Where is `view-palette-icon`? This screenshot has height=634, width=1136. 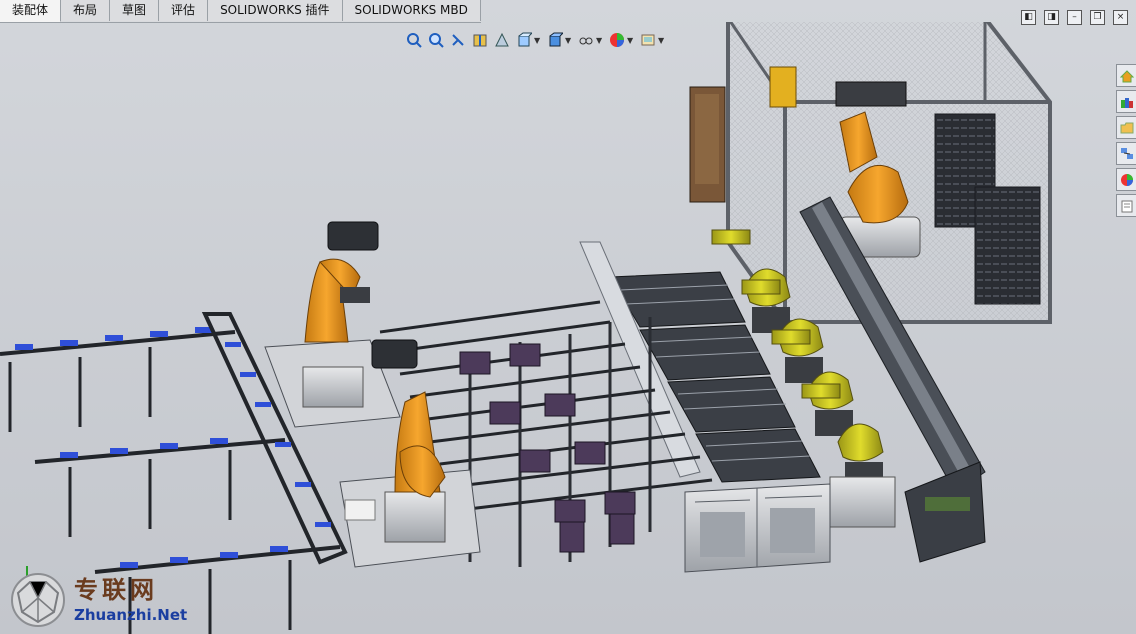 view-palette-icon is located at coordinates (1126, 153).